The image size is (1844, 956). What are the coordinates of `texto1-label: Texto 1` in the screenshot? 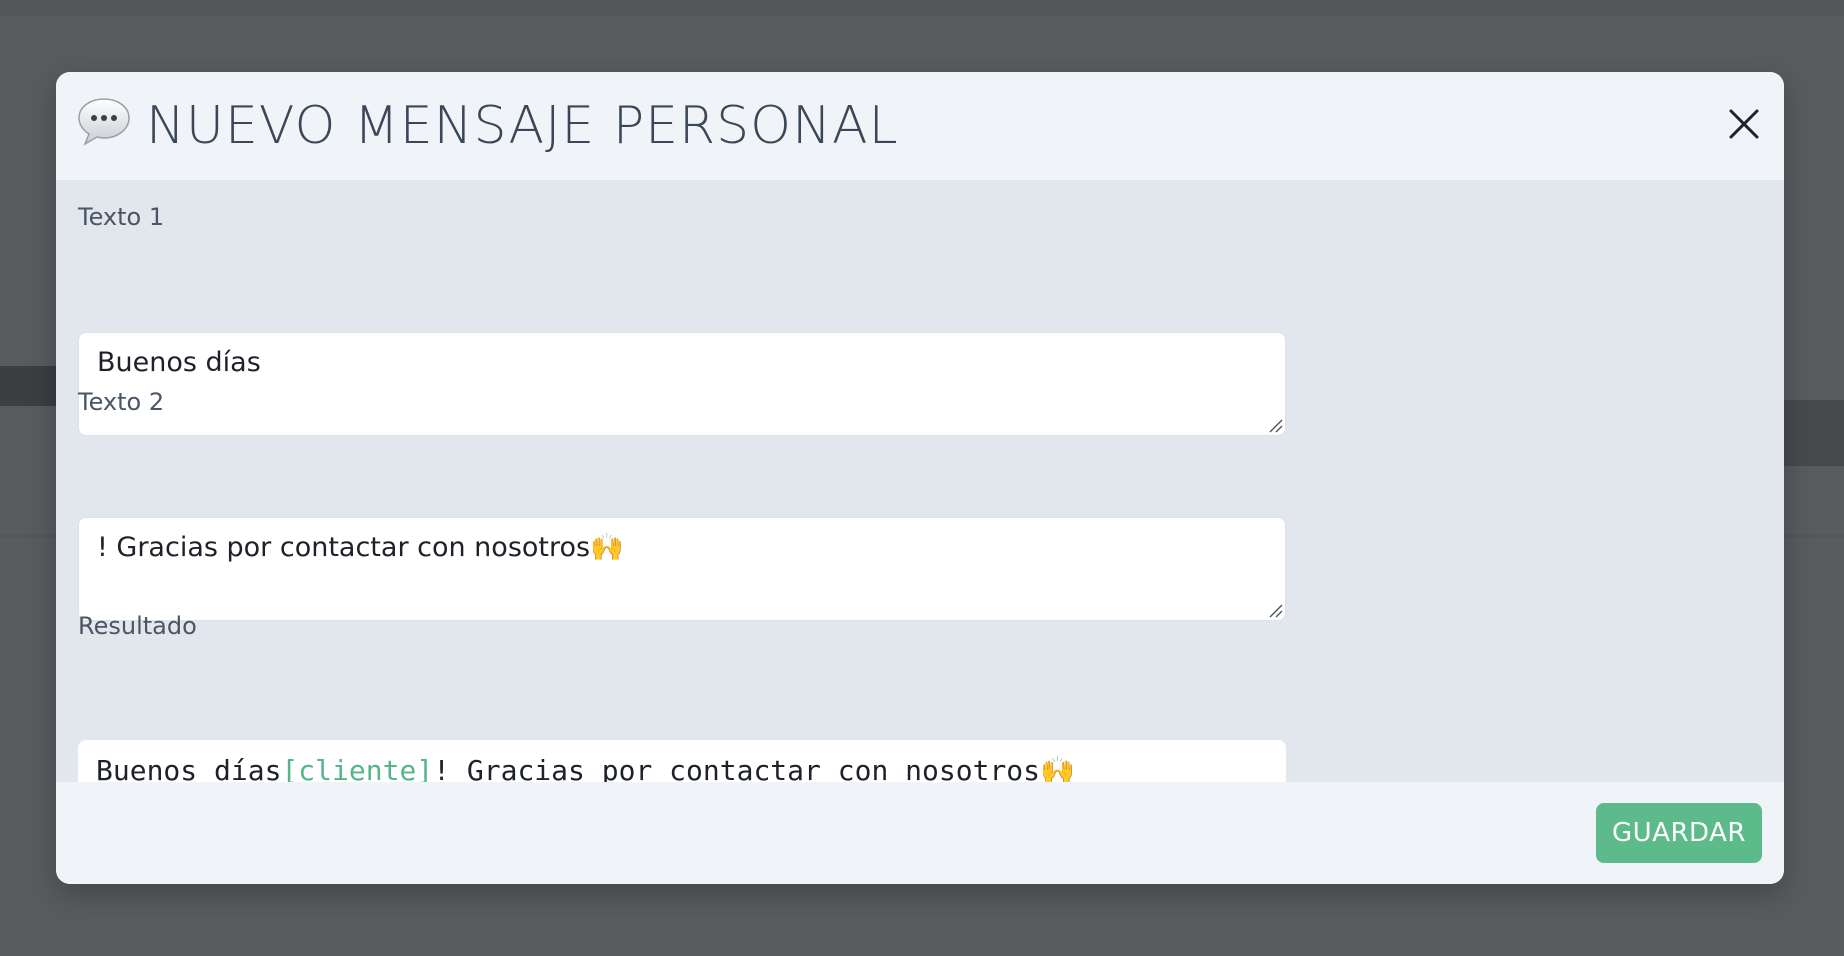 It's located at (121, 217).